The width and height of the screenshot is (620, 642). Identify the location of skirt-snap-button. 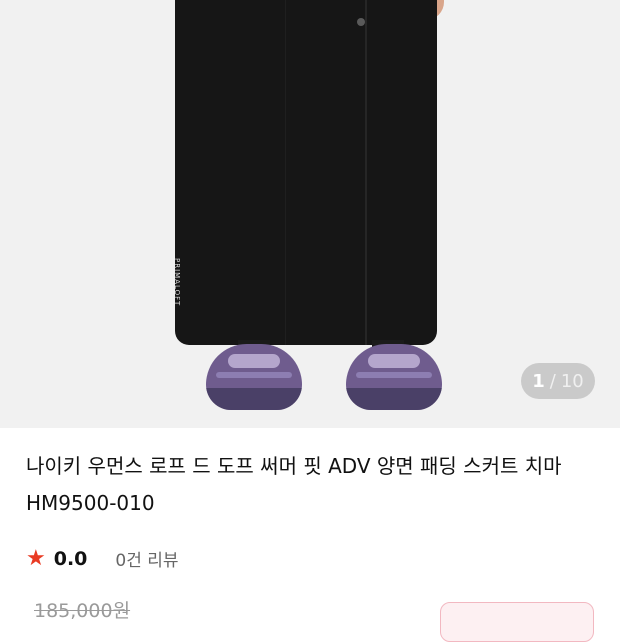
(361, 22).